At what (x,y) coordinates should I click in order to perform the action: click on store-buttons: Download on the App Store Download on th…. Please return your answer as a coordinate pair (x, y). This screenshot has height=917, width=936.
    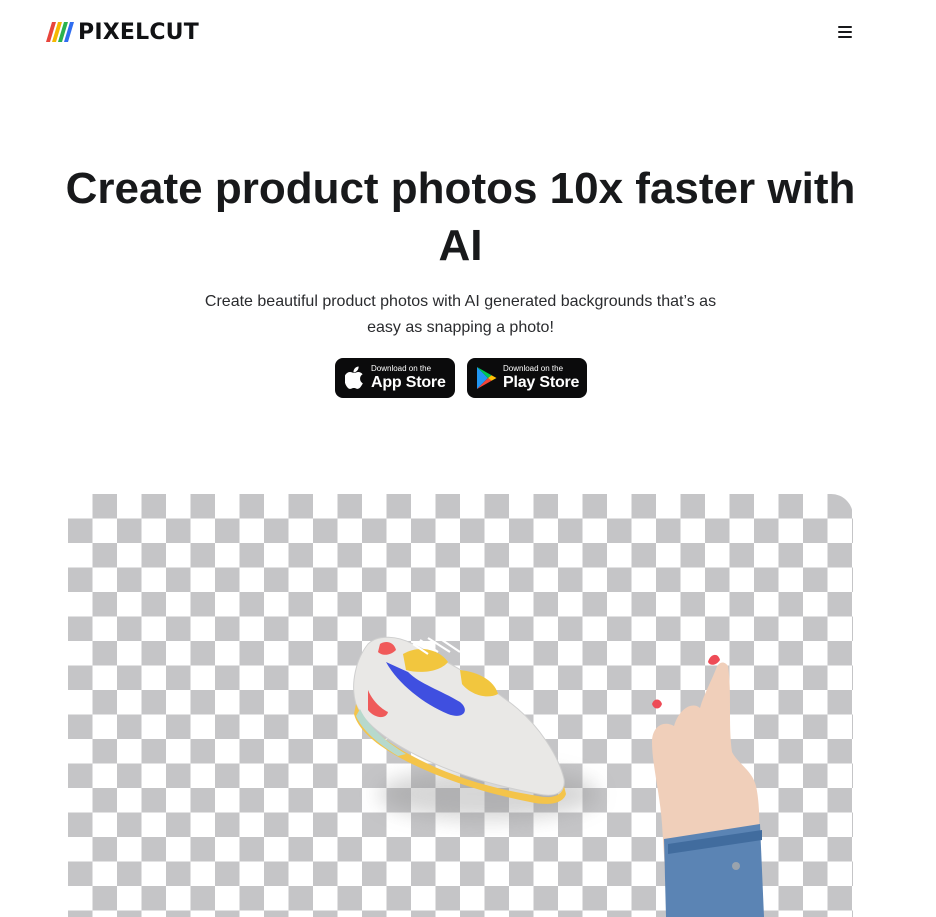
    Looking at the image, I should click on (461, 378).